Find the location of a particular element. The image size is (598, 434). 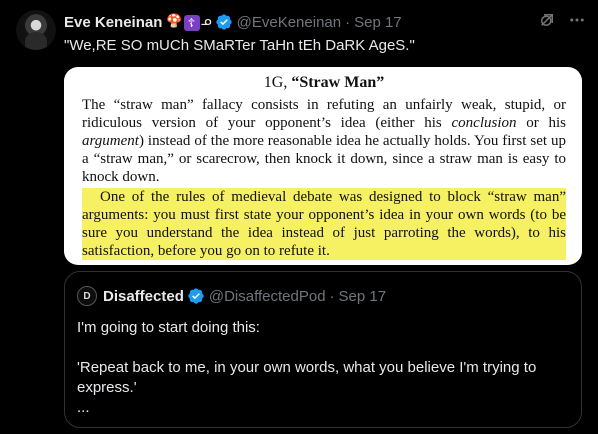

mushroom-emoji: 🍄 is located at coordinates (174, 20).